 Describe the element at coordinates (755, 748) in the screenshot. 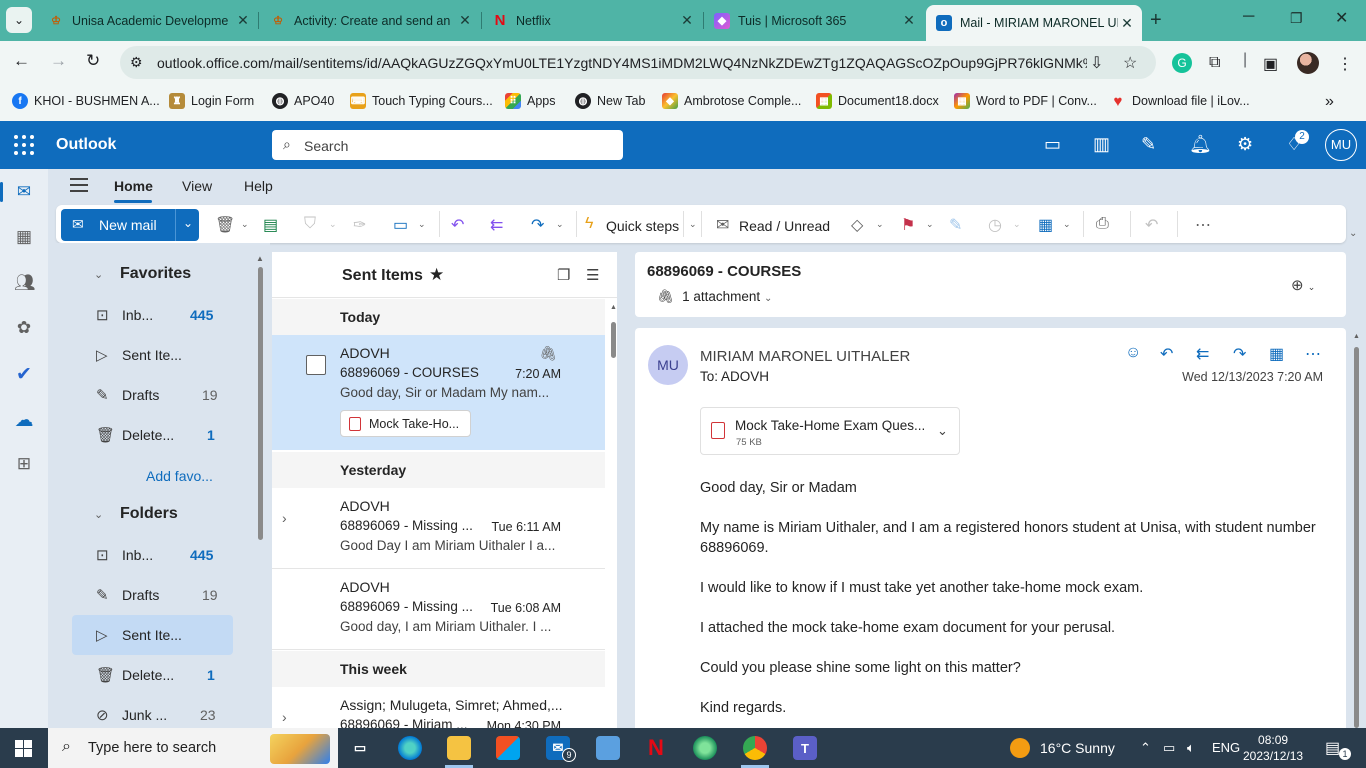

I see `chrome-icon` at that location.